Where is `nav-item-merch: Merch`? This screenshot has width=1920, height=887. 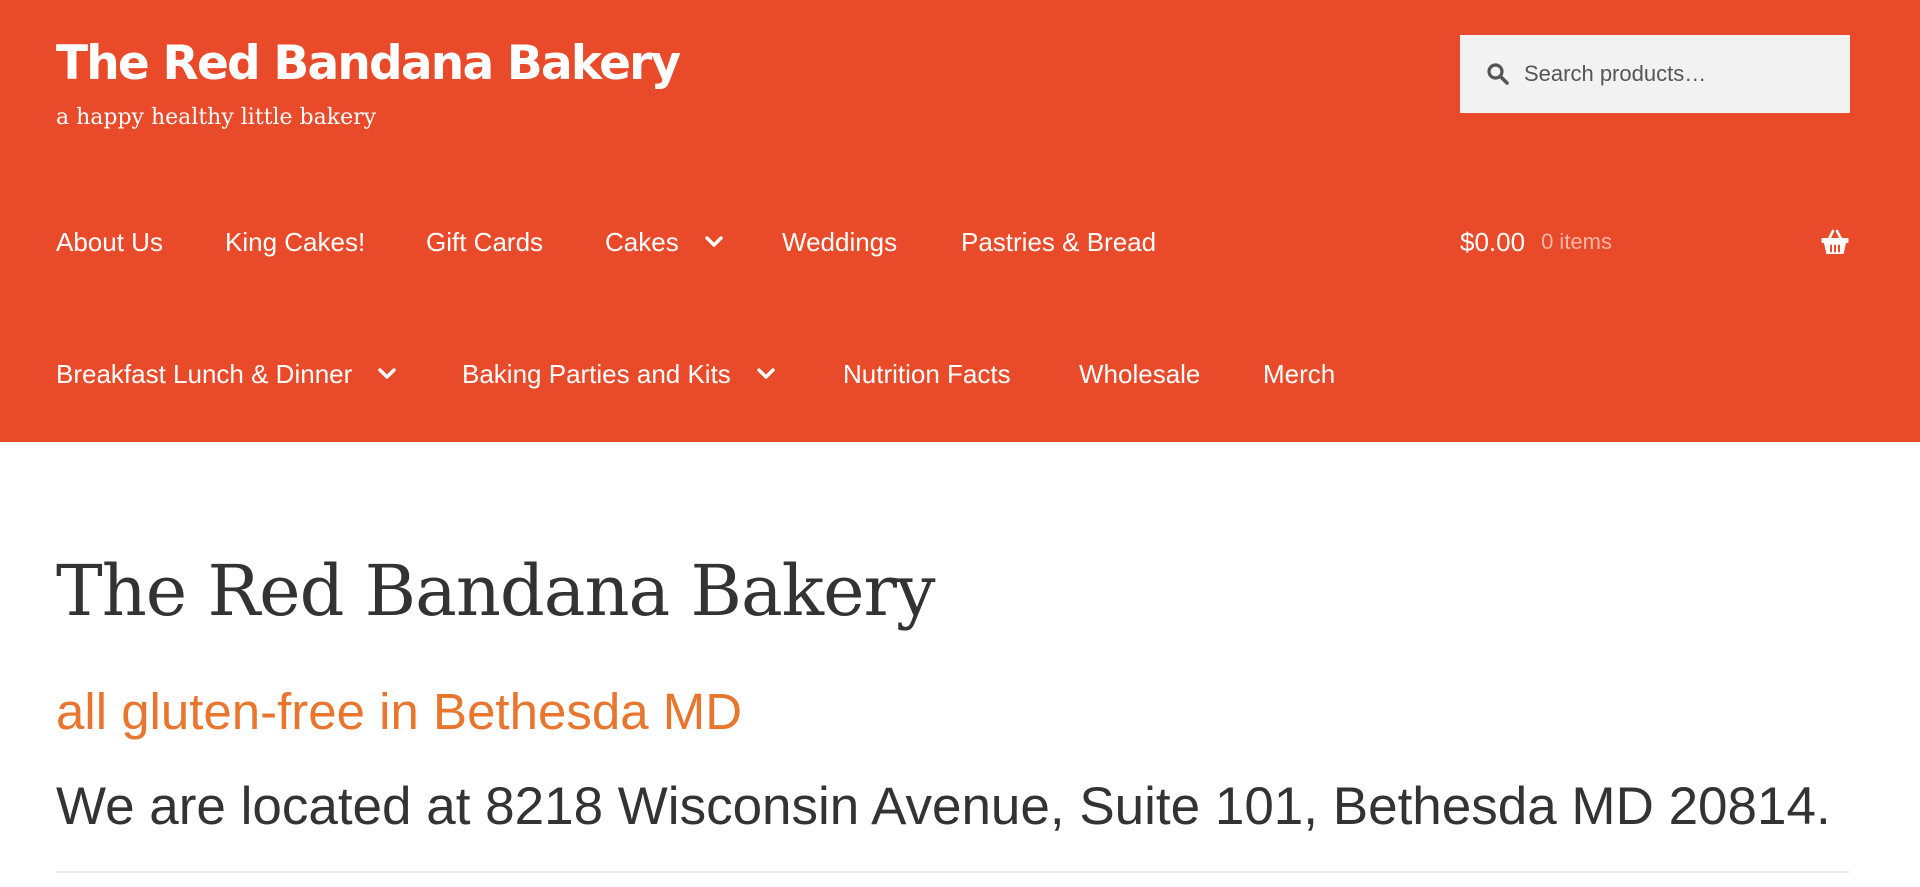 nav-item-merch: Merch is located at coordinates (1299, 374).